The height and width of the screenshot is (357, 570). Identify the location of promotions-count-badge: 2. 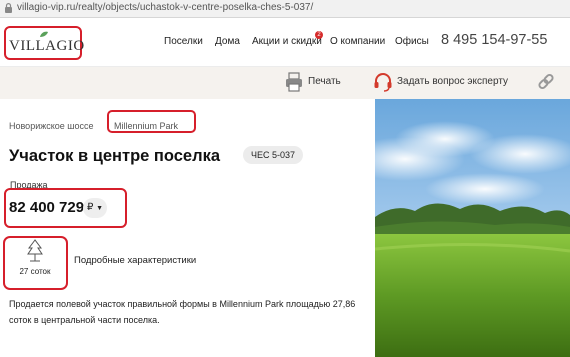
(319, 35).